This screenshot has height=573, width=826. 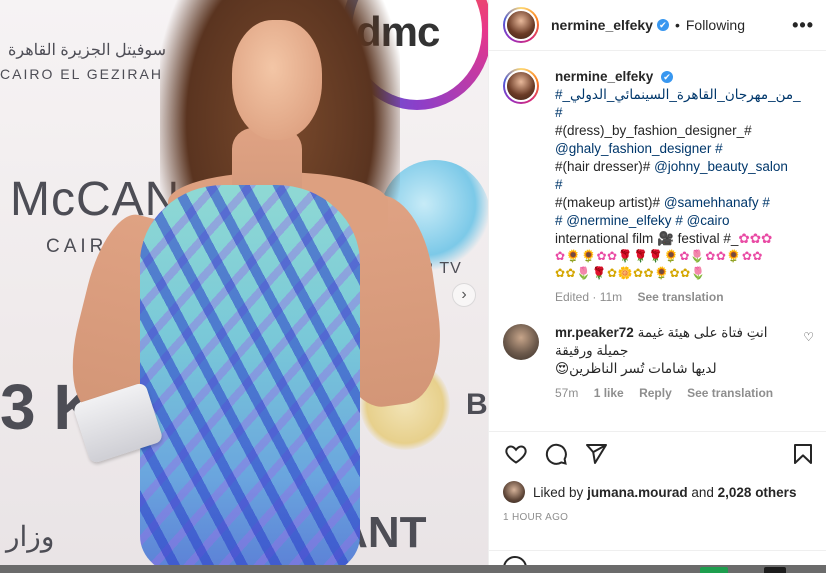 I want to click on chevron-right-icon: ›, so click(x=464, y=294).